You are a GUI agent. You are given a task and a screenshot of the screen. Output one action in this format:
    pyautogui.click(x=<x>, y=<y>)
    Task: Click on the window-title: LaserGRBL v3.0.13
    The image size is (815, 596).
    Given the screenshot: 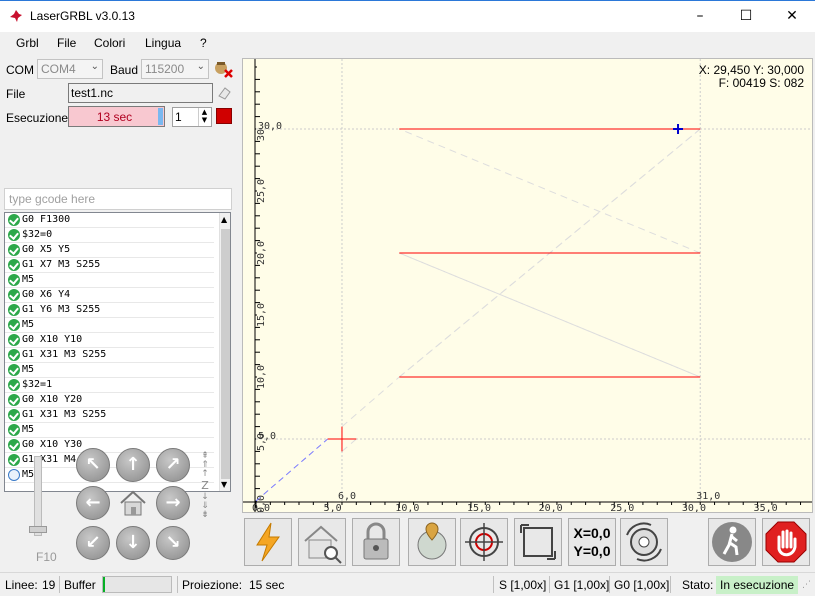 What is the action you would take?
    pyautogui.click(x=82, y=16)
    